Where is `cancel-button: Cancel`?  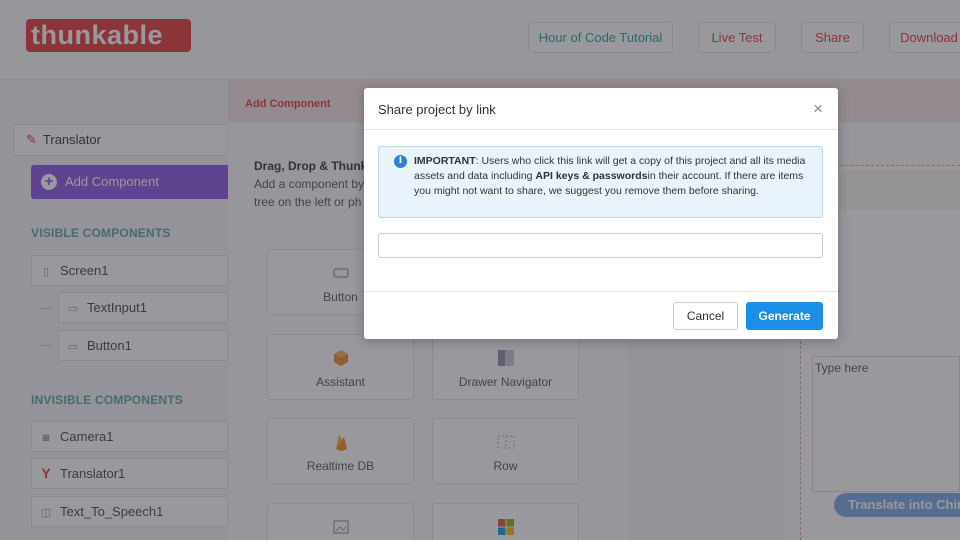
cancel-button: Cancel is located at coordinates (705, 316).